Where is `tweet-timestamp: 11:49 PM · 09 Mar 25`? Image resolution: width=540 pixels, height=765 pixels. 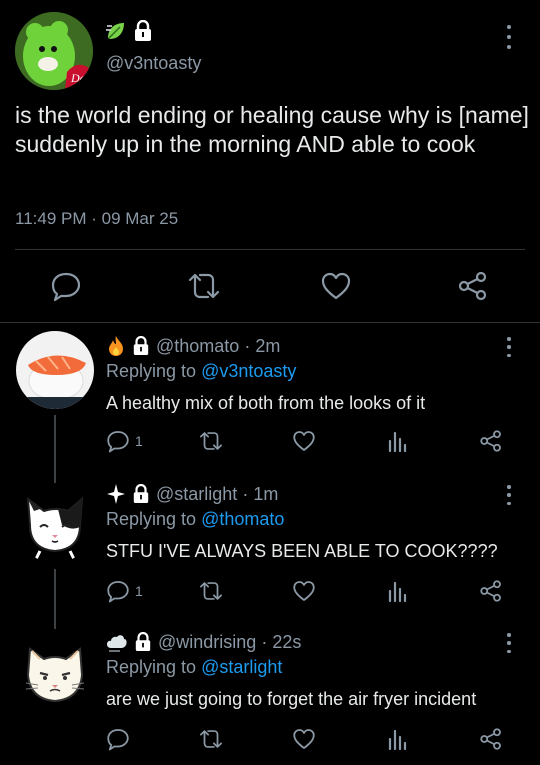
tweet-timestamp: 11:49 PM · 09 Mar 25 is located at coordinates (97, 218).